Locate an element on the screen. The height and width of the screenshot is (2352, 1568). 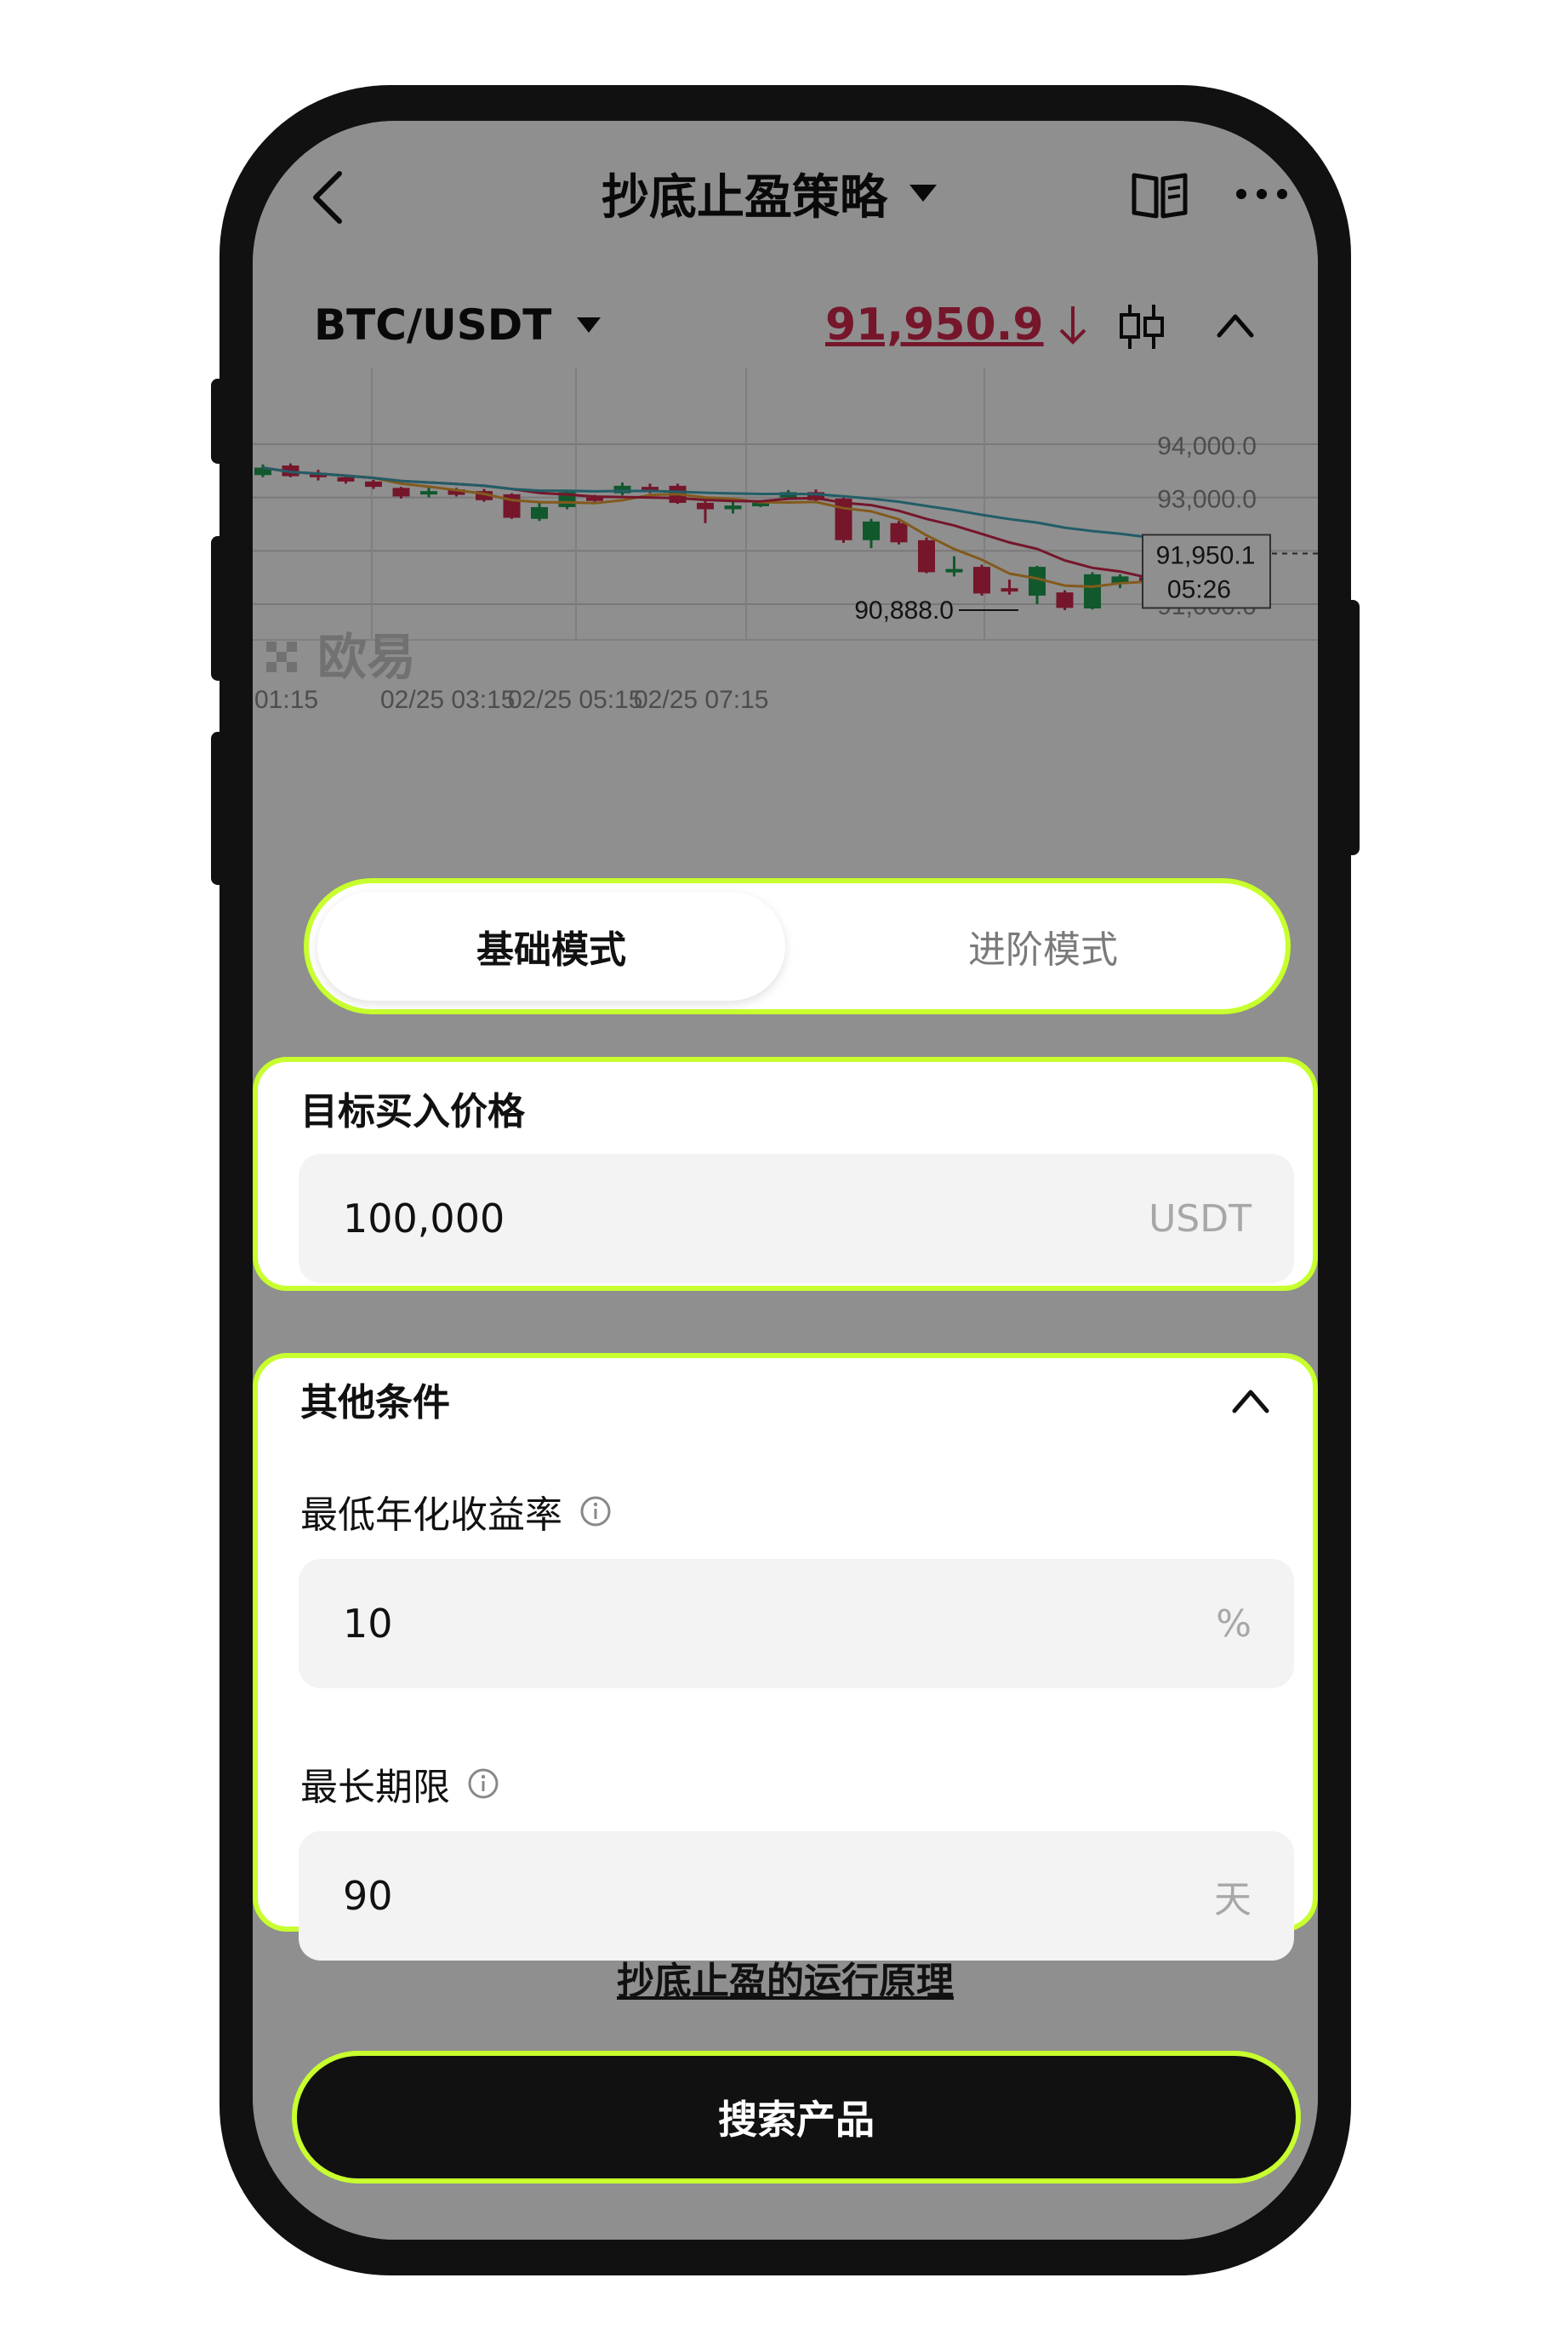
x-tick-label: 02/25 07:15 is located at coordinates (701, 700).